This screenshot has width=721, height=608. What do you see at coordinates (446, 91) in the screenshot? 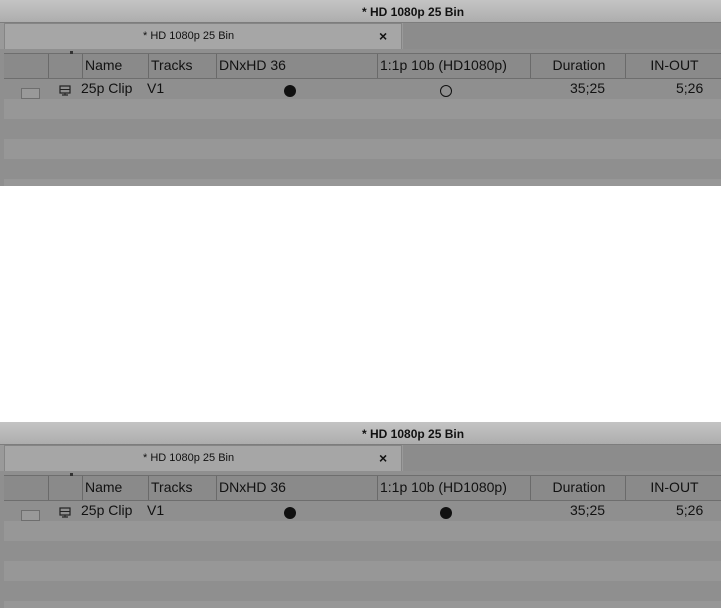
I see `uncompressed-empty-dot-icon` at bounding box center [446, 91].